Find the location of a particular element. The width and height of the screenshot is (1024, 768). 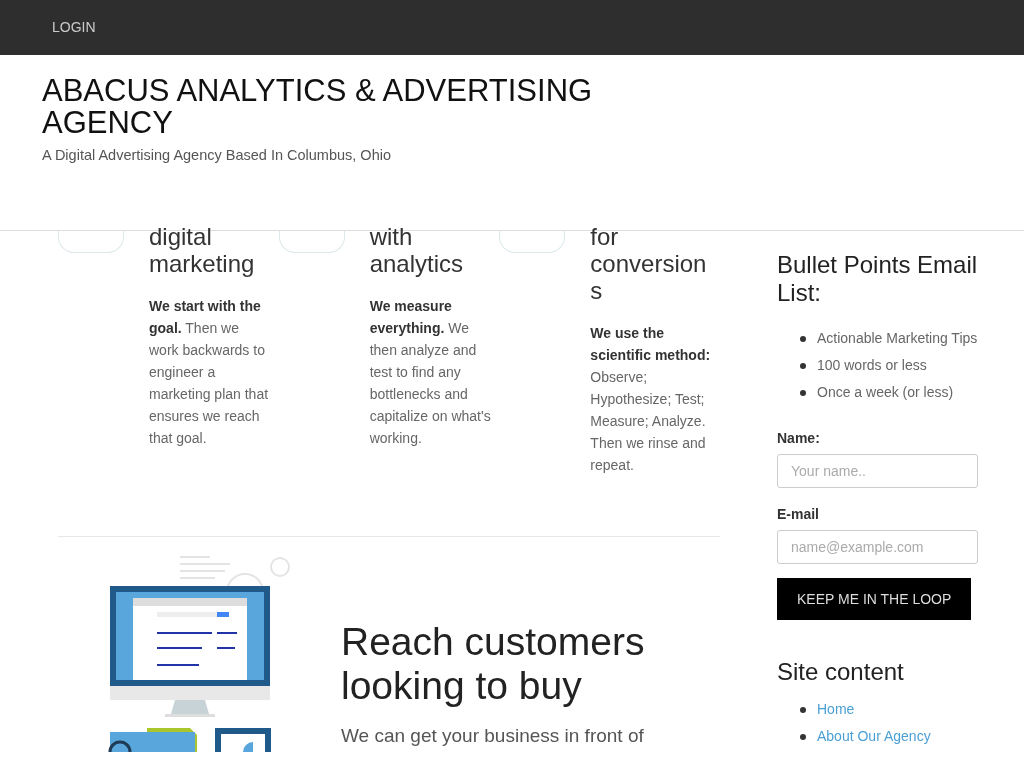

field-label: E-mail is located at coordinates (798, 514).